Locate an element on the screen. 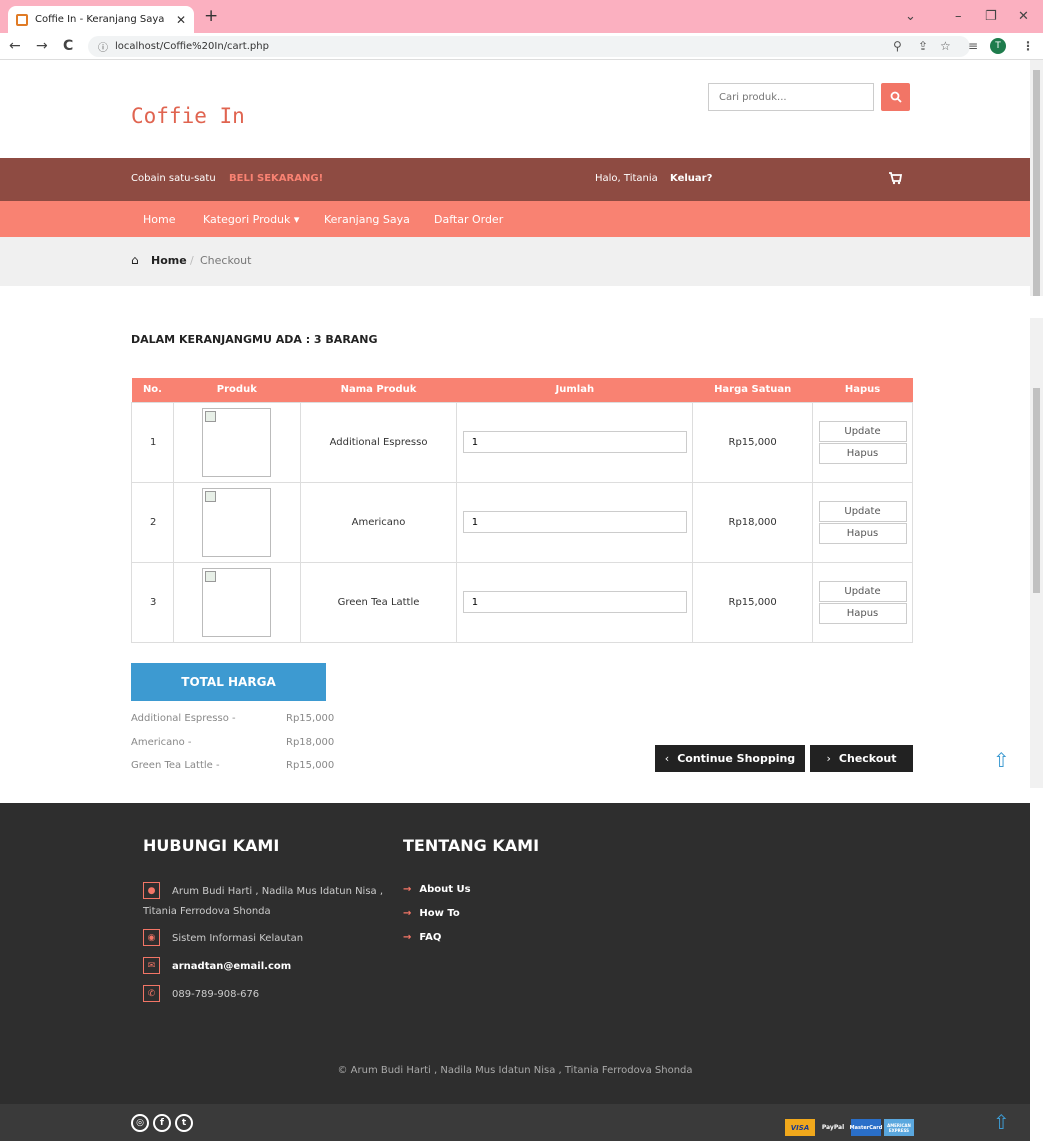 The height and width of the screenshot is (1141, 1043). new-tab-icon: + is located at coordinates (211, 16).